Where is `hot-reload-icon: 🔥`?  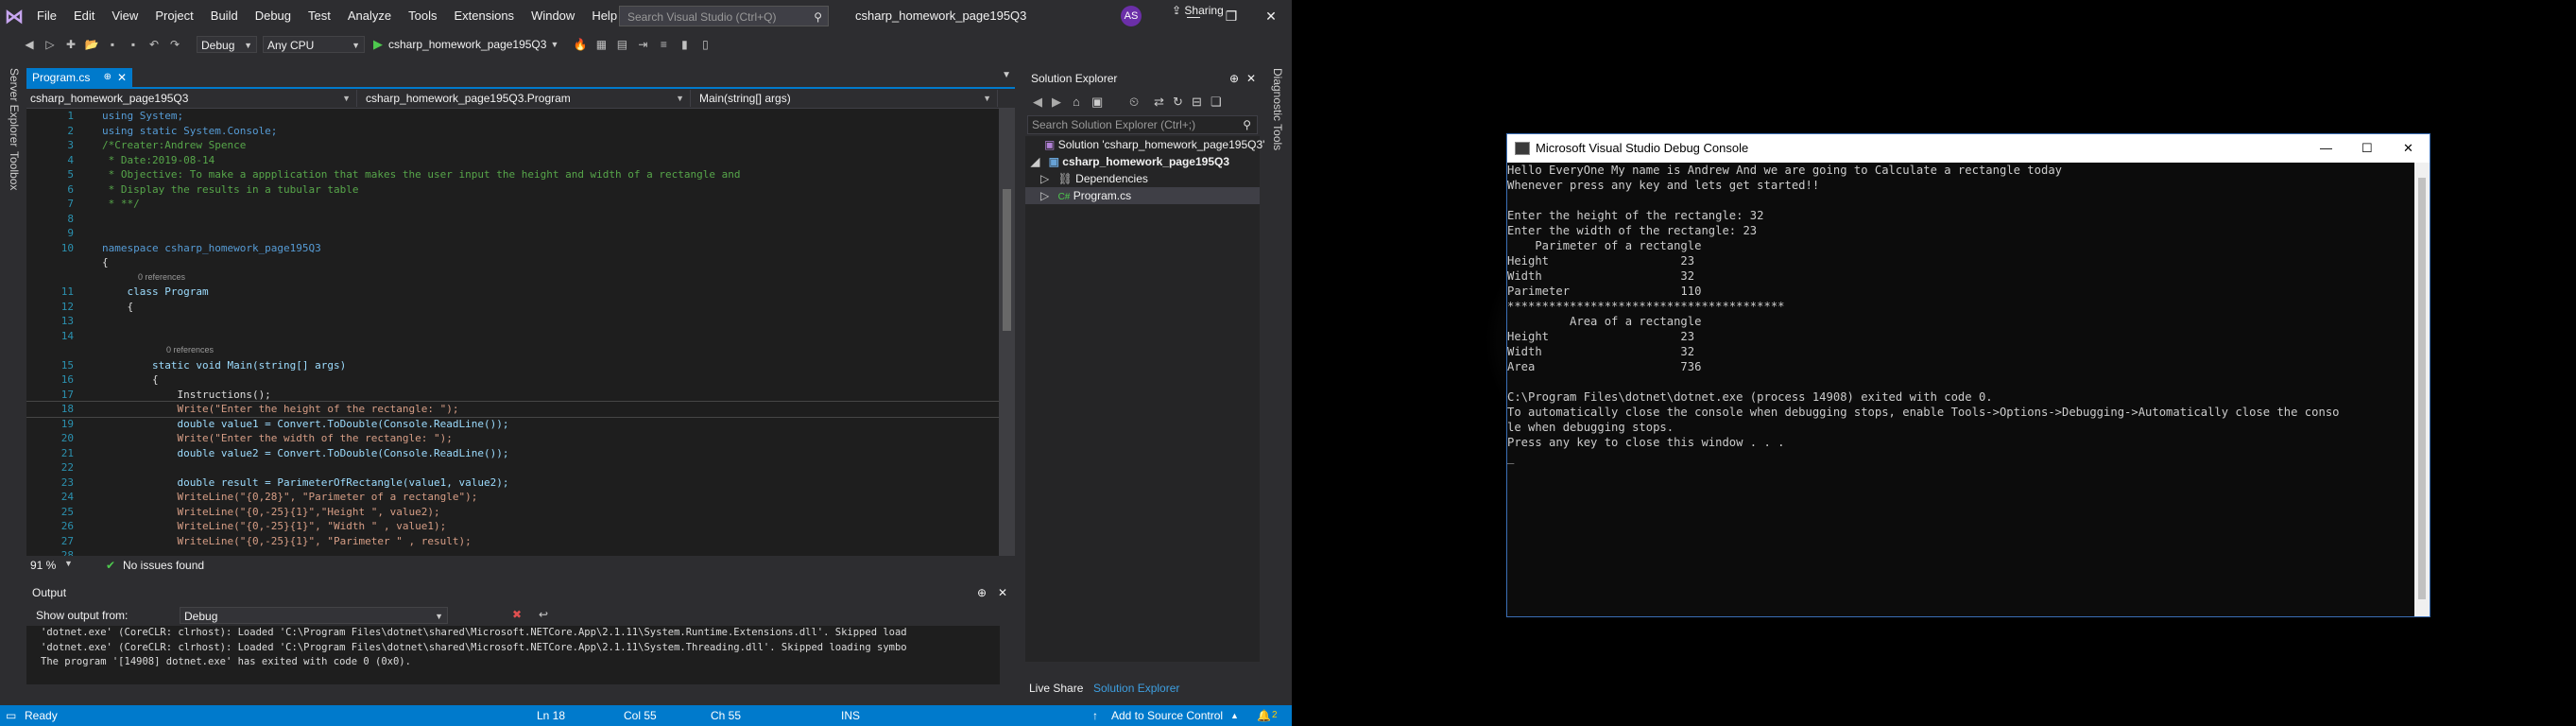
hot-reload-icon: 🔥 is located at coordinates (580, 44).